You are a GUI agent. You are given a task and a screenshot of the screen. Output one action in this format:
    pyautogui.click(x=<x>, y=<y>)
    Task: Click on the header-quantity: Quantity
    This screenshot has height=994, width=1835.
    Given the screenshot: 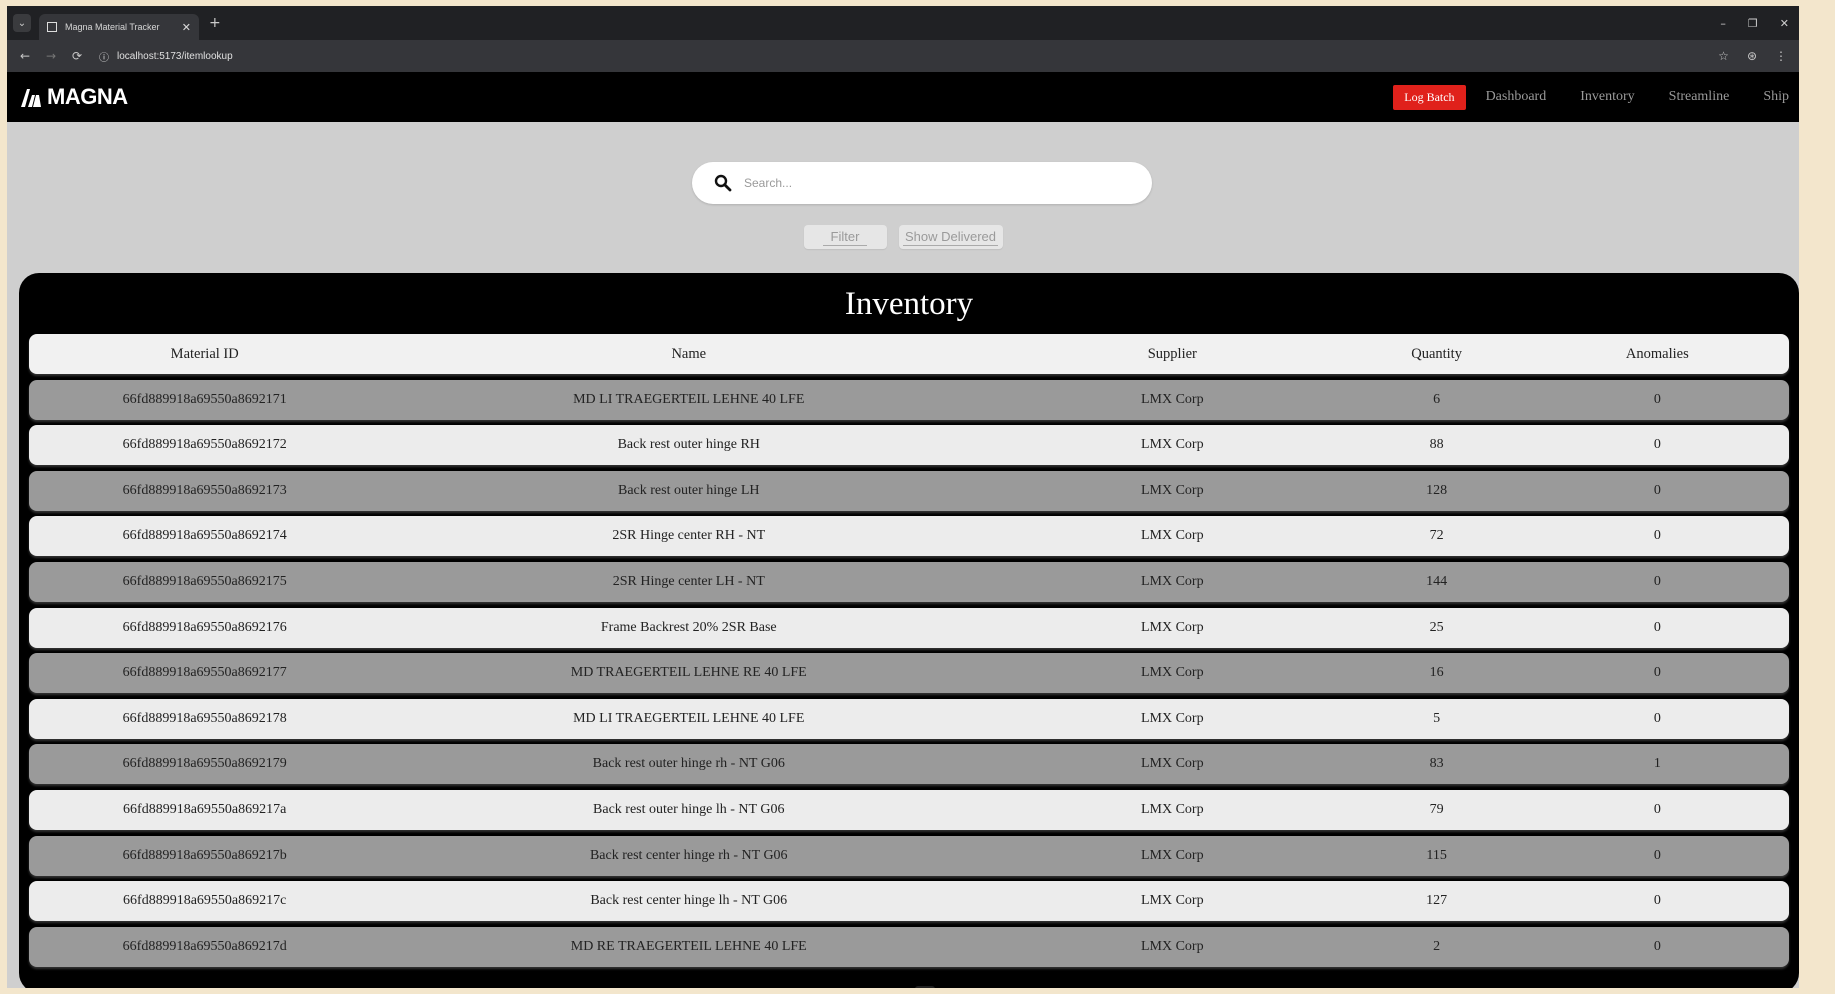 What is the action you would take?
    pyautogui.click(x=1437, y=354)
    